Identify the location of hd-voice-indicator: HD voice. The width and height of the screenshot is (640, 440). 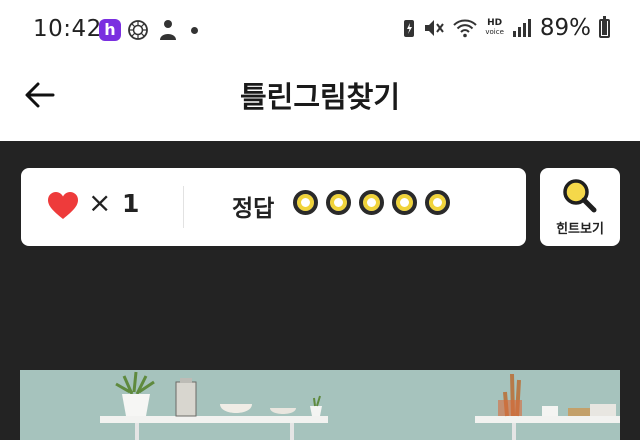
(494, 28).